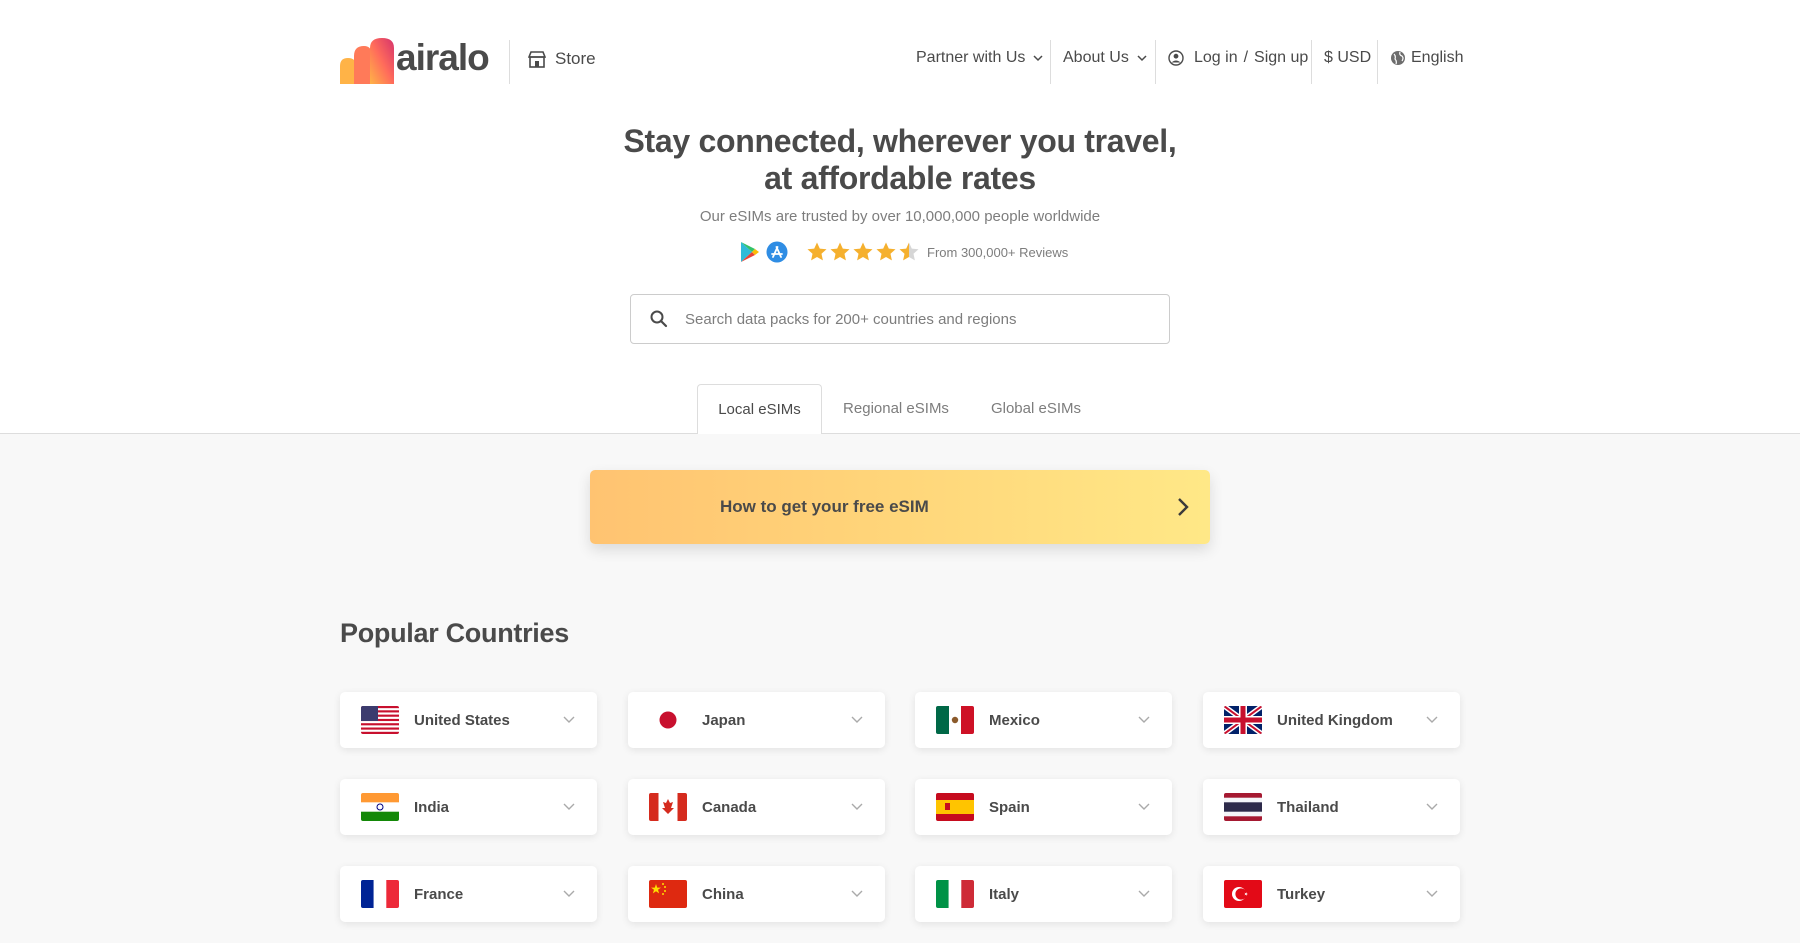 This screenshot has height=943, width=1800. Describe the element at coordinates (380, 807) in the screenshot. I see `india-flag-icon` at that location.